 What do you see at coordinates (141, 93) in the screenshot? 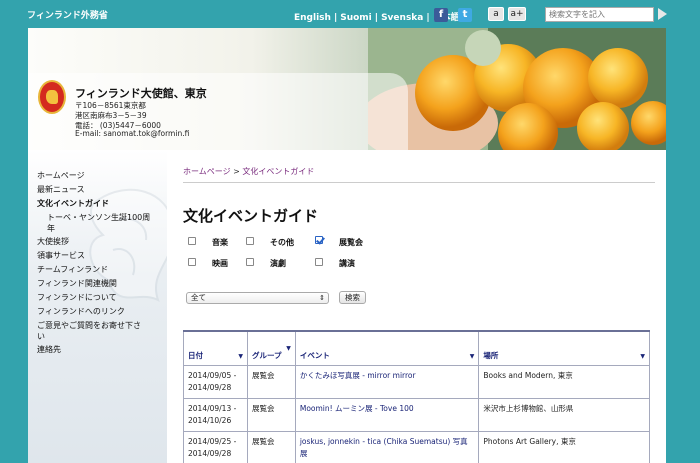
I see `embassy-name: フィンランド大使館、東京` at bounding box center [141, 93].